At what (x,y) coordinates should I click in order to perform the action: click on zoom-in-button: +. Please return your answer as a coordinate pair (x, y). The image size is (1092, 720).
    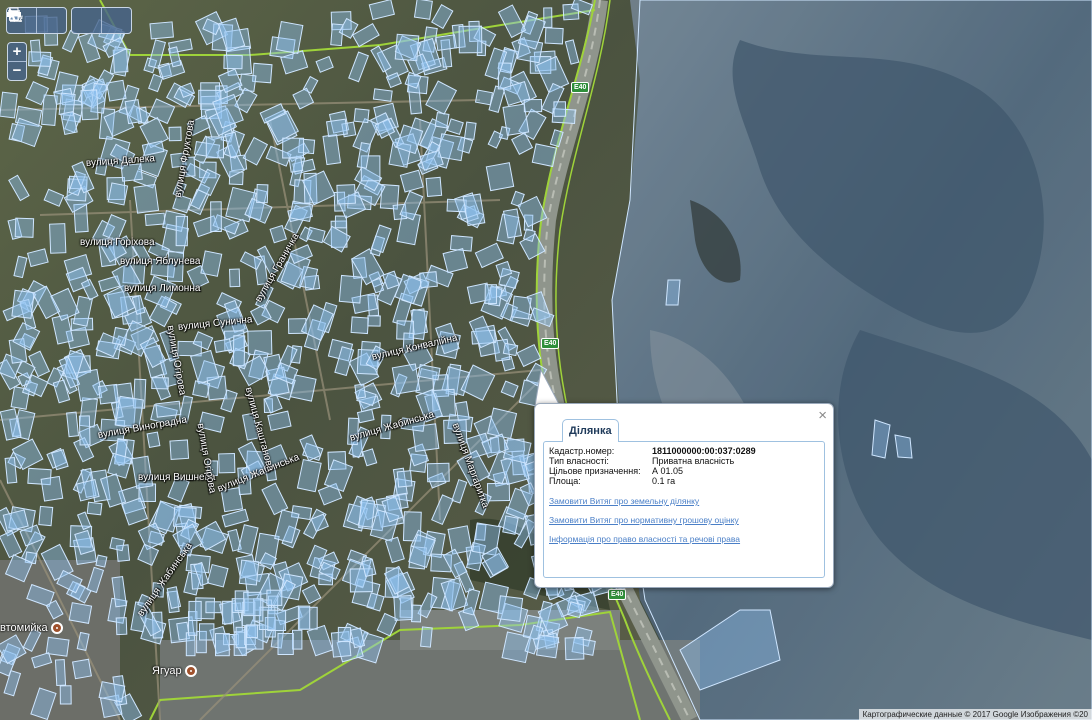
    Looking at the image, I should click on (17, 52).